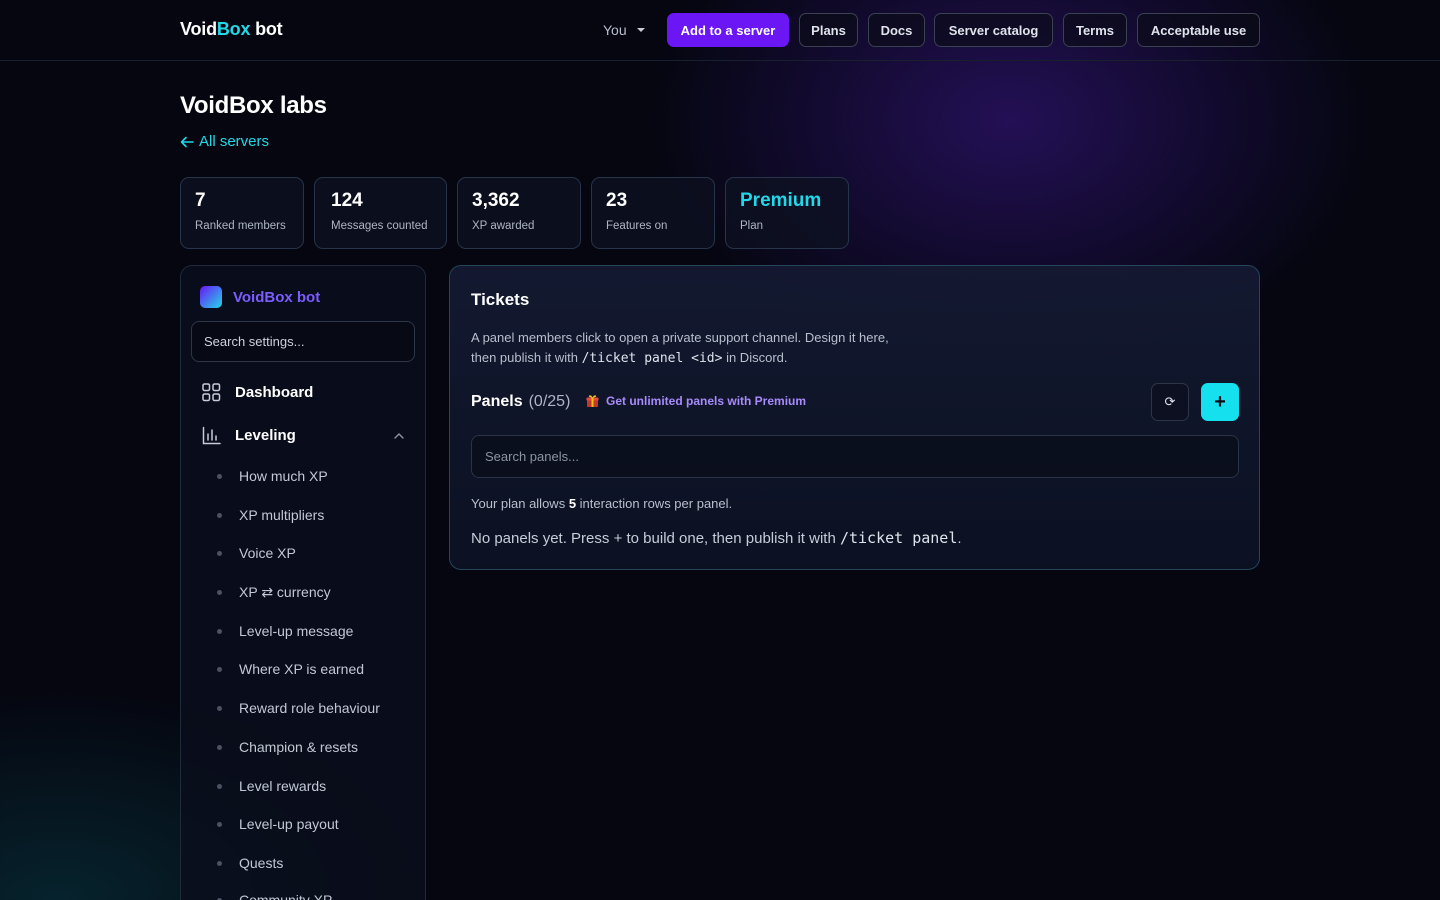 This screenshot has height=900, width=1440. I want to click on chevron-down-icon, so click(640, 30).